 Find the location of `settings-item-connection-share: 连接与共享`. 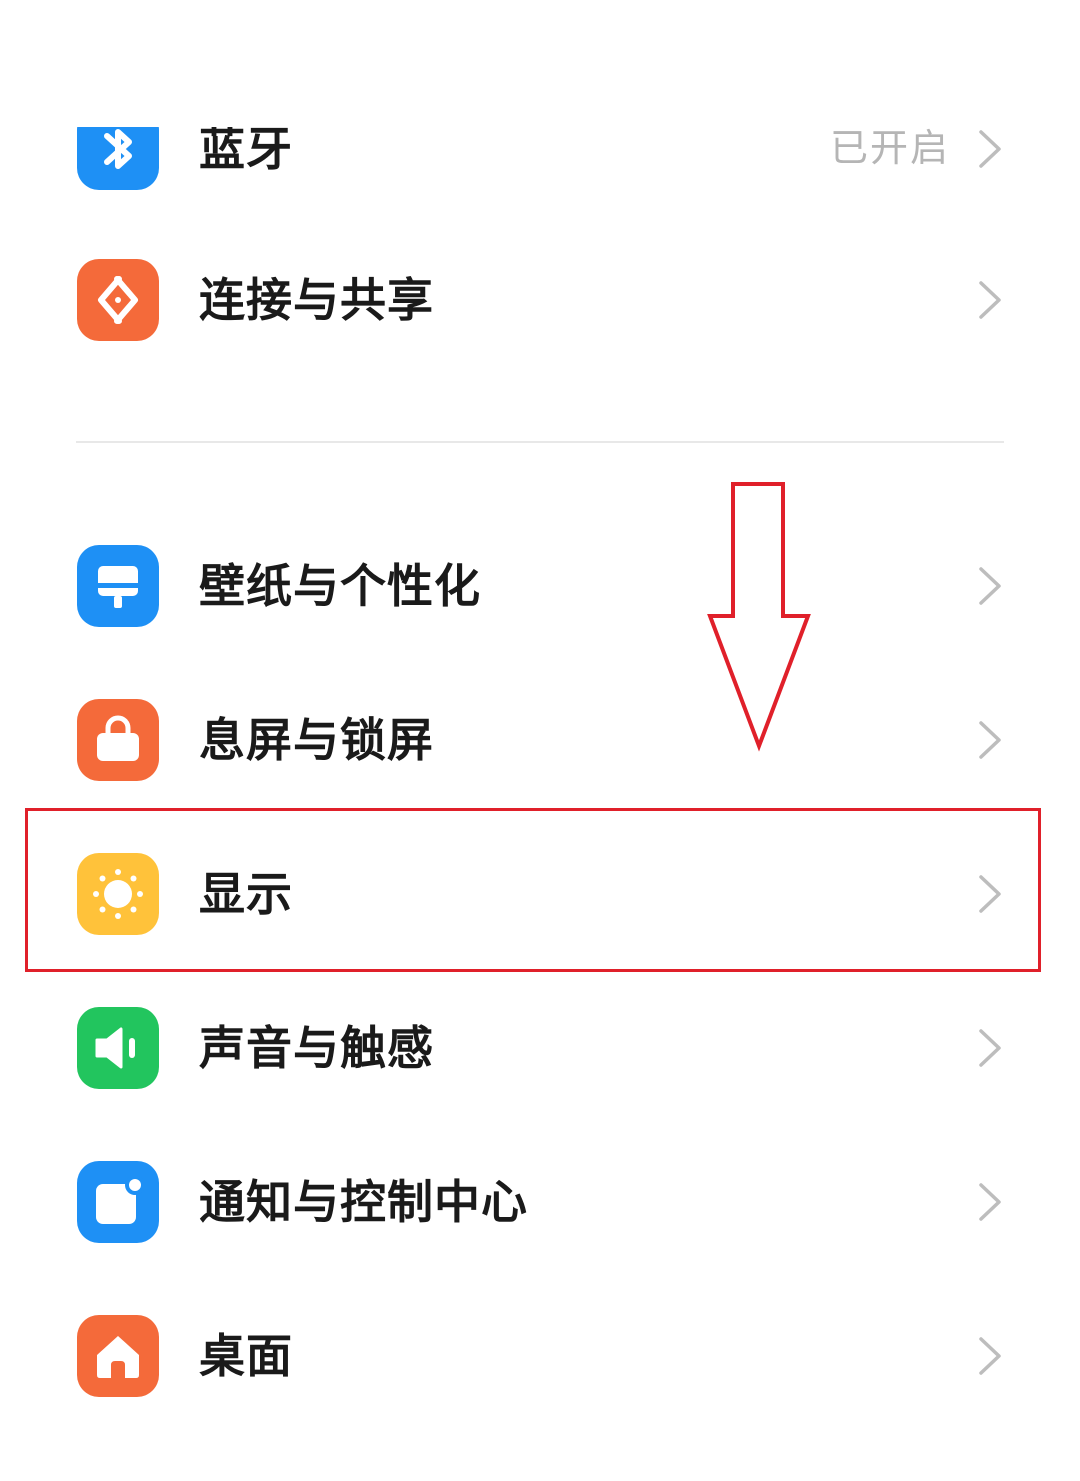

settings-item-connection-share: 连接与共享 is located at coordinates (540, 300).